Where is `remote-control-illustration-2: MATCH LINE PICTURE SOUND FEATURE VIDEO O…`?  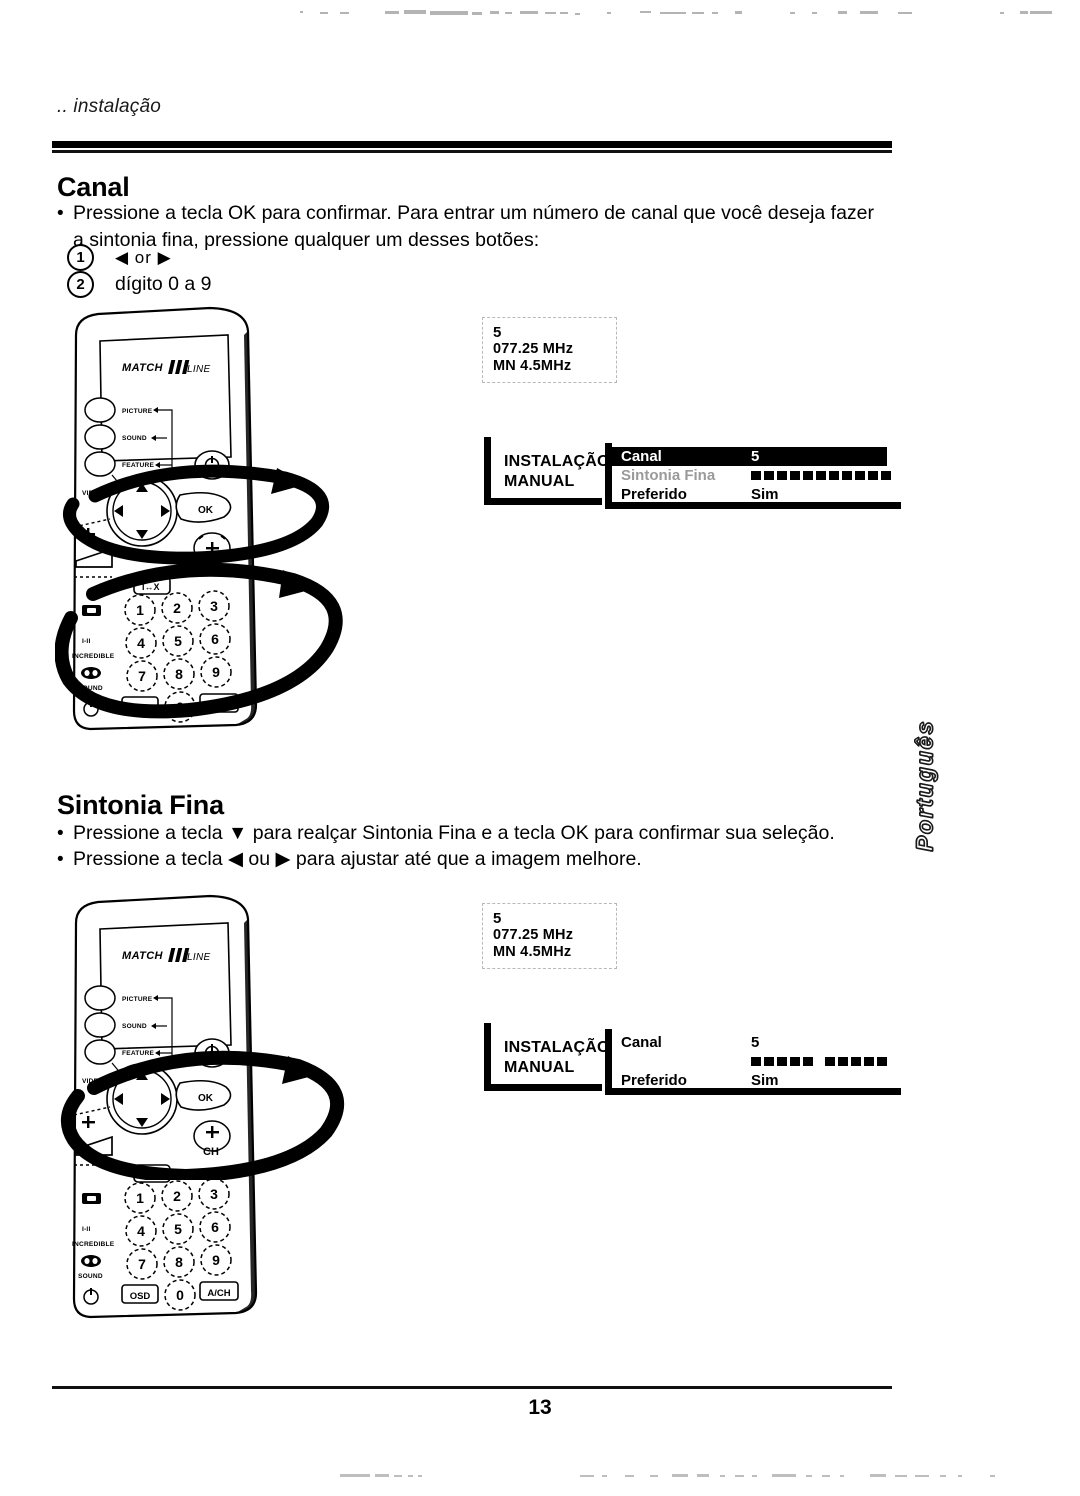 remote-control-illustration-2: MATCH LINE PICTURE SOUND FEATURE VIDEO O… is located at coordinates (165, 1106).